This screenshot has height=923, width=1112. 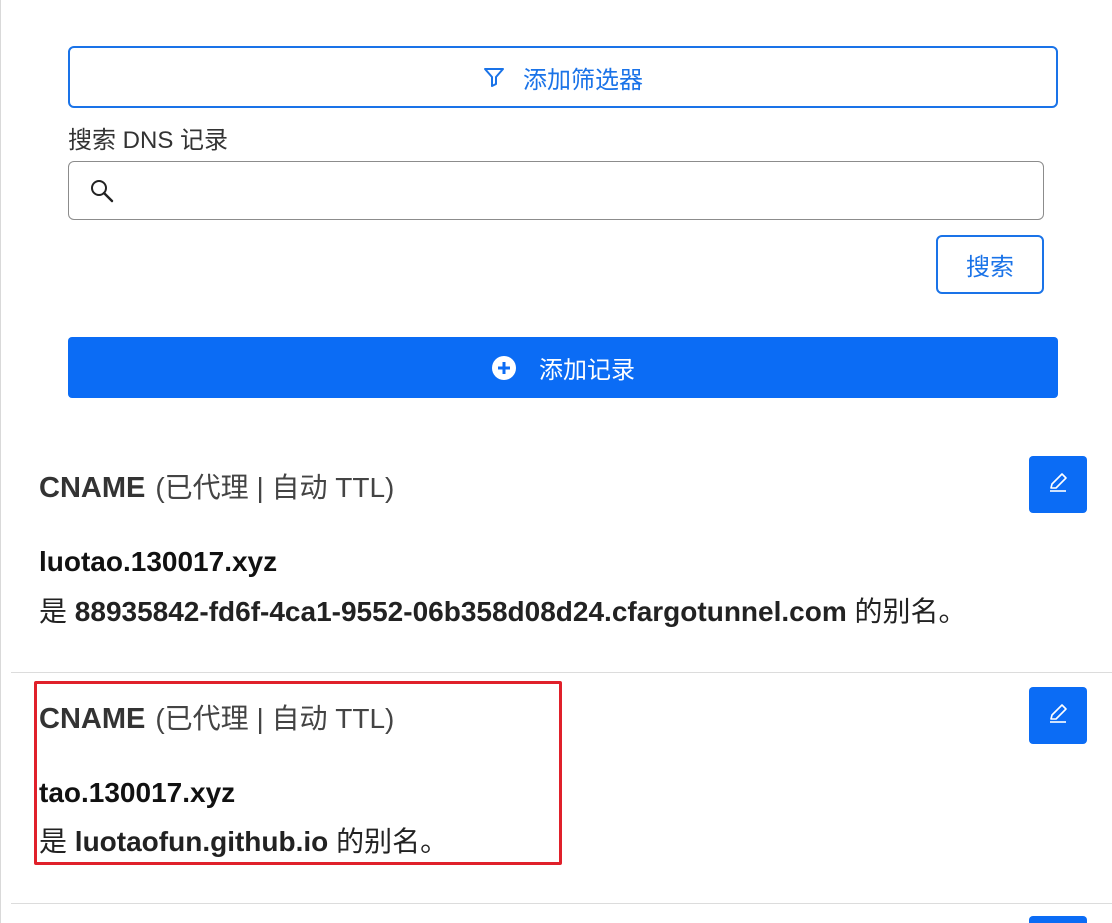 What do you see at coordinates (990, 264) in the screenshot?
I see `search-button: 搜索` at bounding box center [990, 264].